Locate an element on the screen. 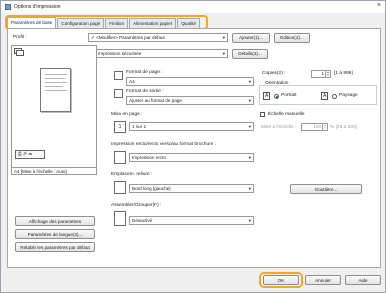 This screenshot has width=386, height=293. finishing-select: Désactivé ▾ is located at coordinates (191, 220).